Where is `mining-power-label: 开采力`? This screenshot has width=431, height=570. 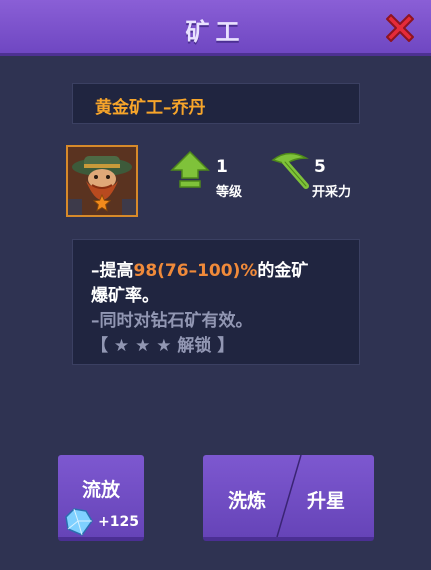
mining-power-label: 开采力 is located at coordinates (332, 192).